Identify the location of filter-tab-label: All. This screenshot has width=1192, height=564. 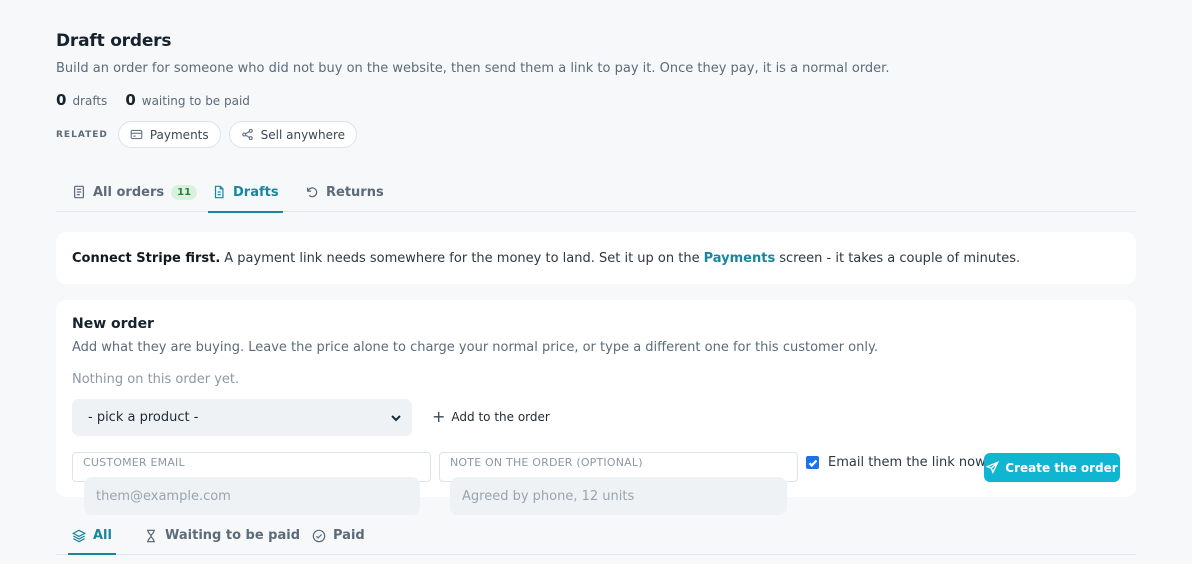
(102, 535).